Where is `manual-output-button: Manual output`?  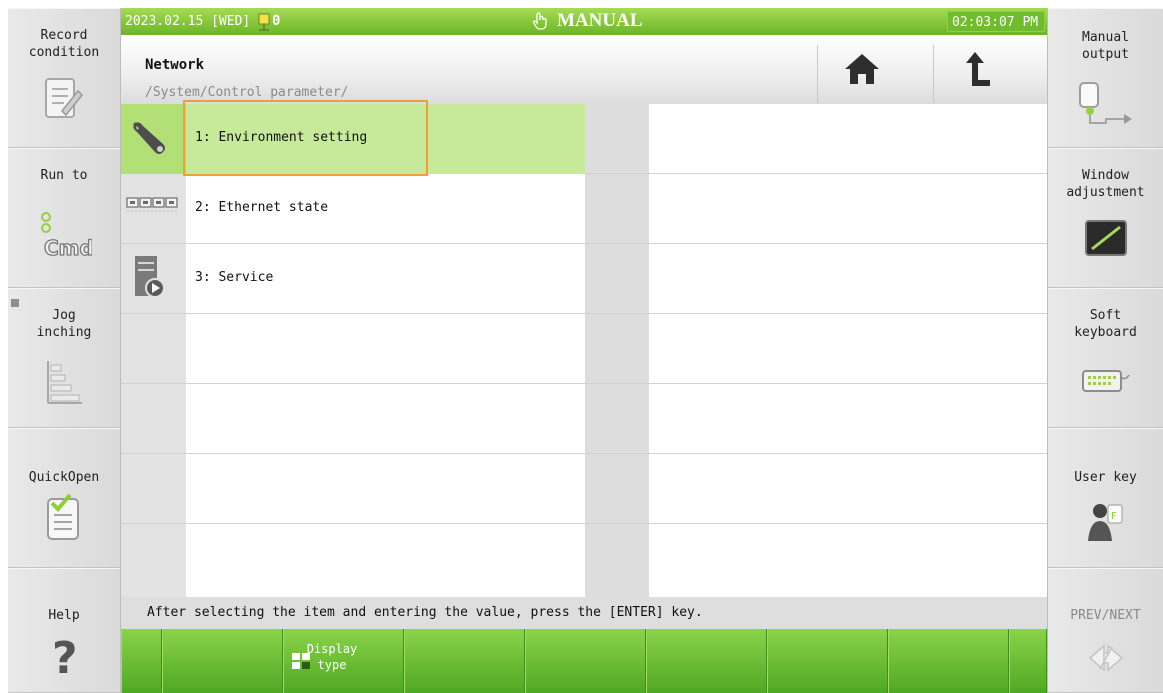 manual-output-button: Manual output is located at coordinates (1105, 78).